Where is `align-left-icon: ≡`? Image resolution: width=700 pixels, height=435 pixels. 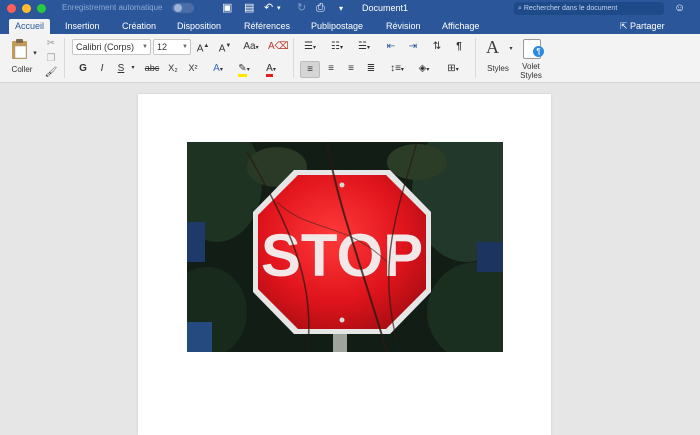
align-left-icon: ≡ is located at coordinates (310, 69).